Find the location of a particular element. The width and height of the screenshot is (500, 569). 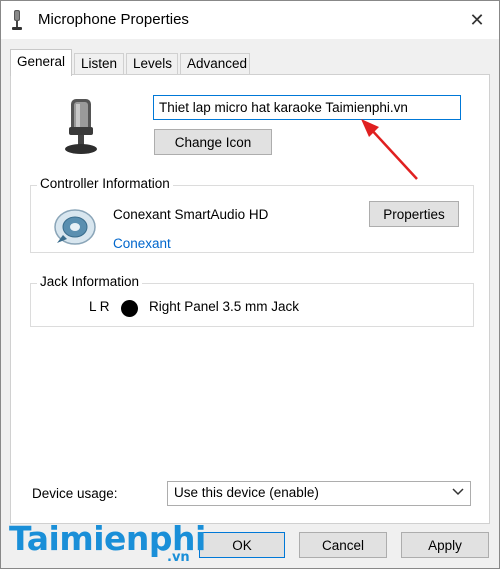

chevron-down-icon is located at coordinates (458, 492).